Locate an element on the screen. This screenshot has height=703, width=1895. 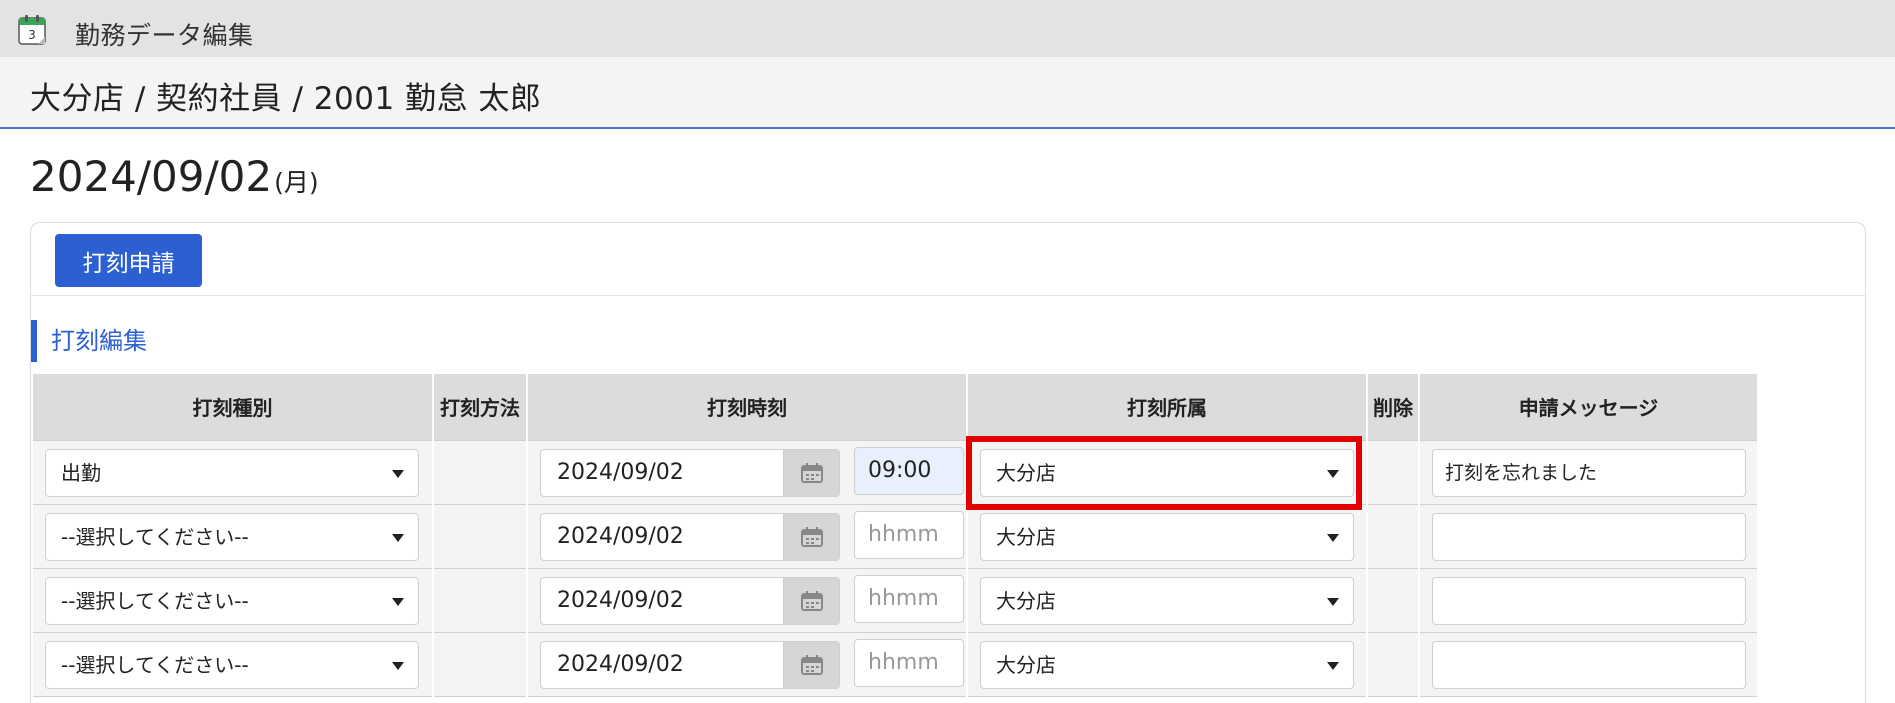
stamp-type-select: 出勤 is located at coordinates (232, 472).